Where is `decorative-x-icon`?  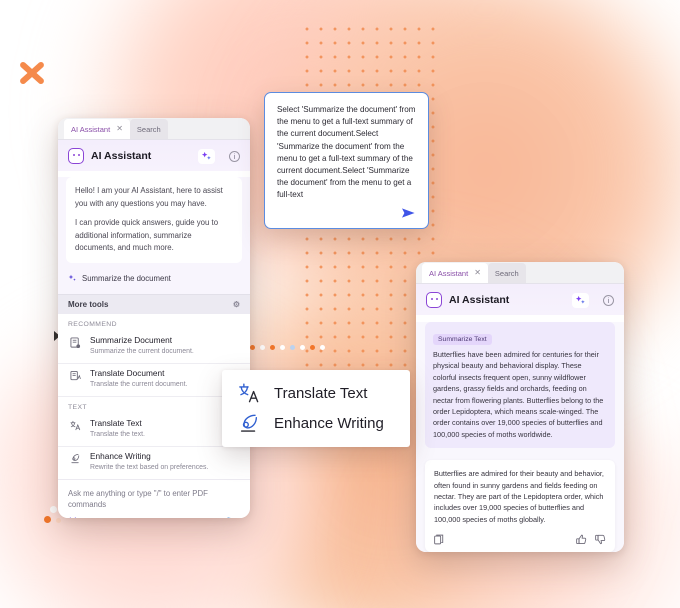 decorative-x-icon is located at coordinates (32, 73).